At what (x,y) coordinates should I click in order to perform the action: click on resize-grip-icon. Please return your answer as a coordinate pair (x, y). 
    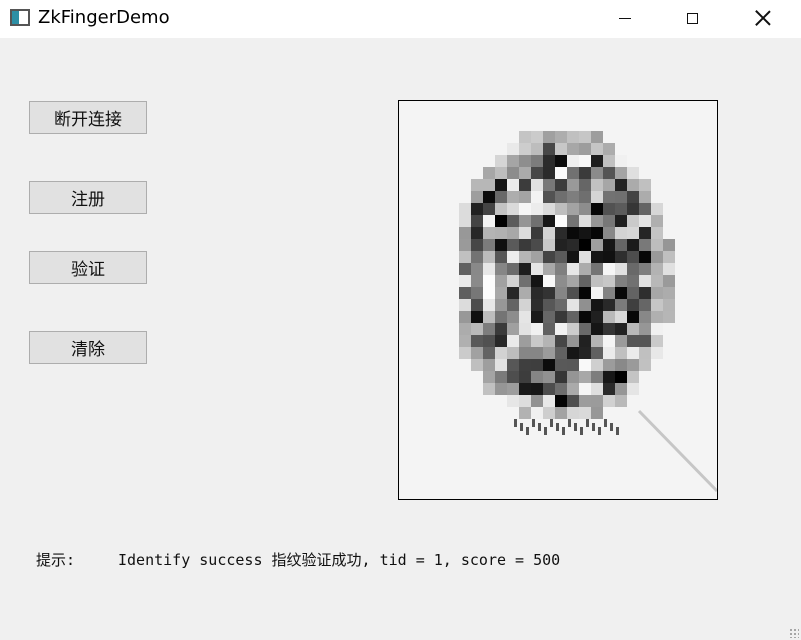
    Looking at the image, I should click on (794, 633).